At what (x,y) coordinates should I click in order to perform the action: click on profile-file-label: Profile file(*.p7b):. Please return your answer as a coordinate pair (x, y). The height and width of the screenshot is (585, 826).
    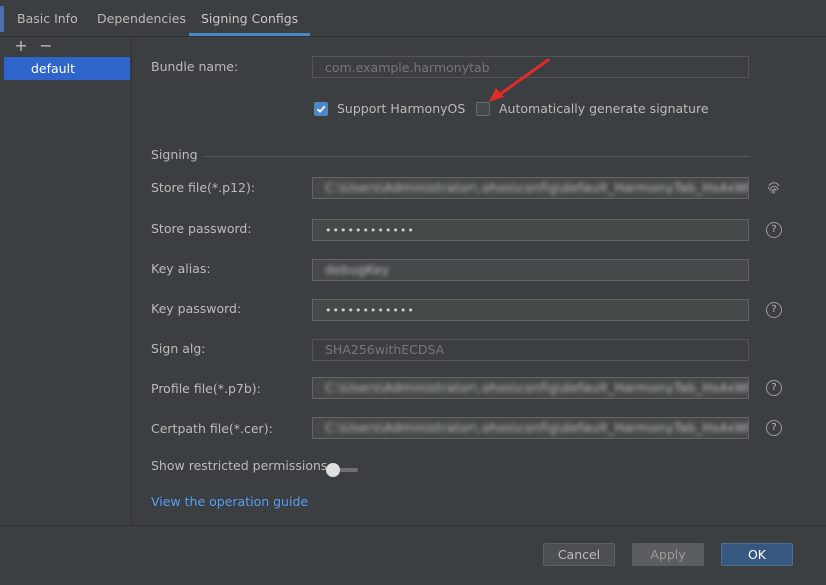
    Looking at the image, I should click on (206, 388).